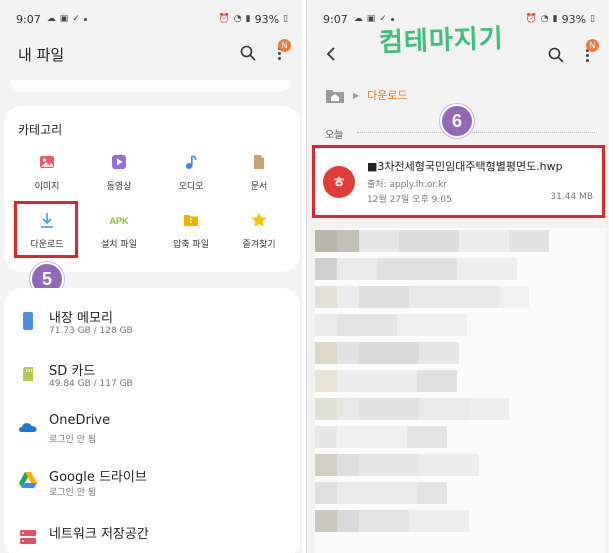 The image size is (613, 553). I want to click on storage-name: OneDrive, so click(80, 420).